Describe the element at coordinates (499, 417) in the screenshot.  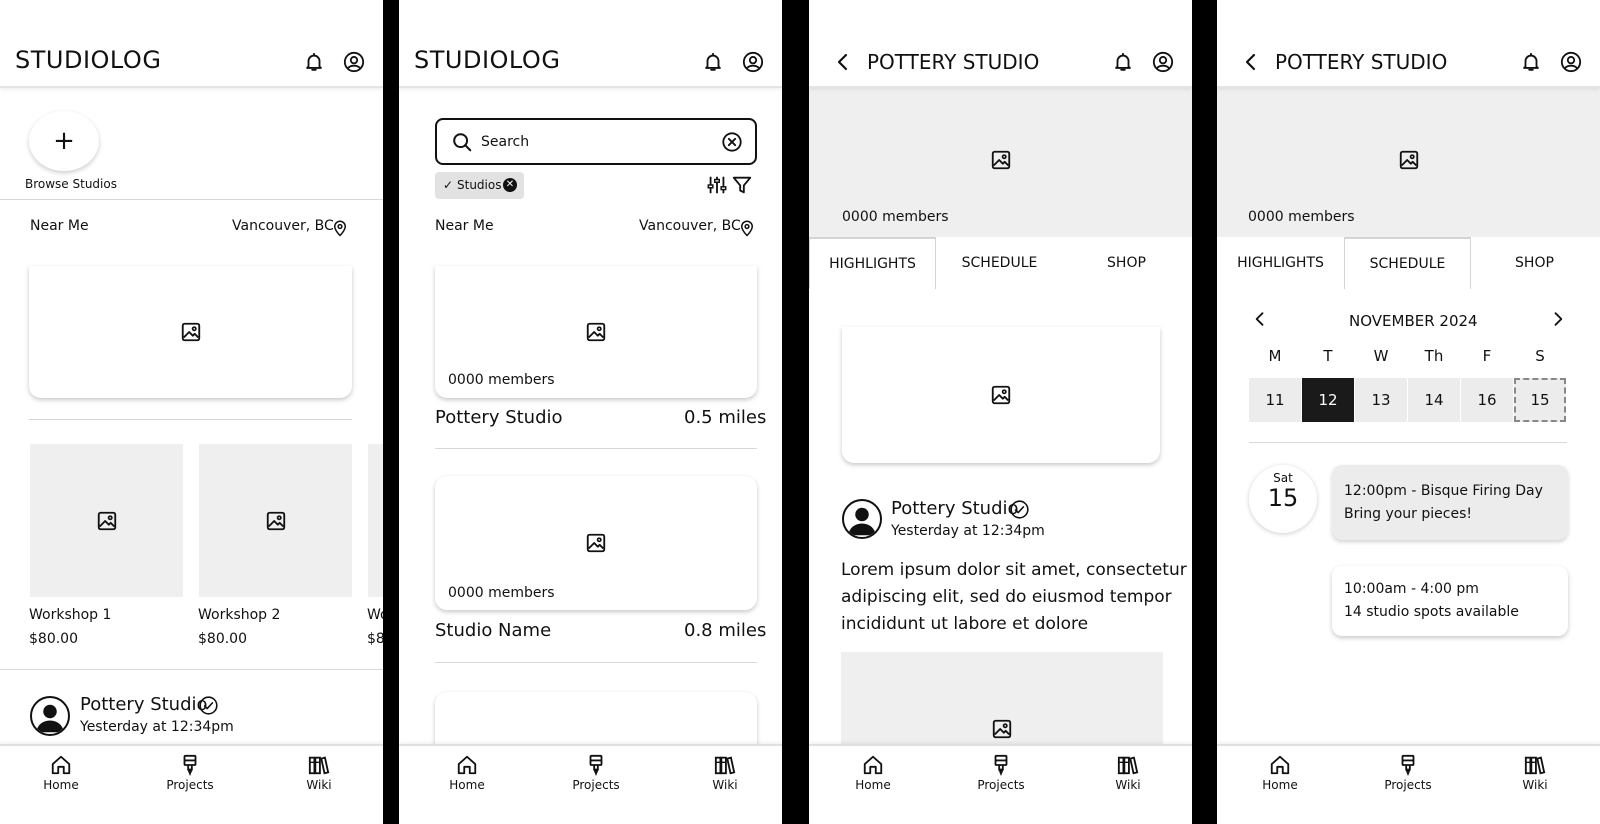
I see `studio-name: Pottery Studio` at that location.